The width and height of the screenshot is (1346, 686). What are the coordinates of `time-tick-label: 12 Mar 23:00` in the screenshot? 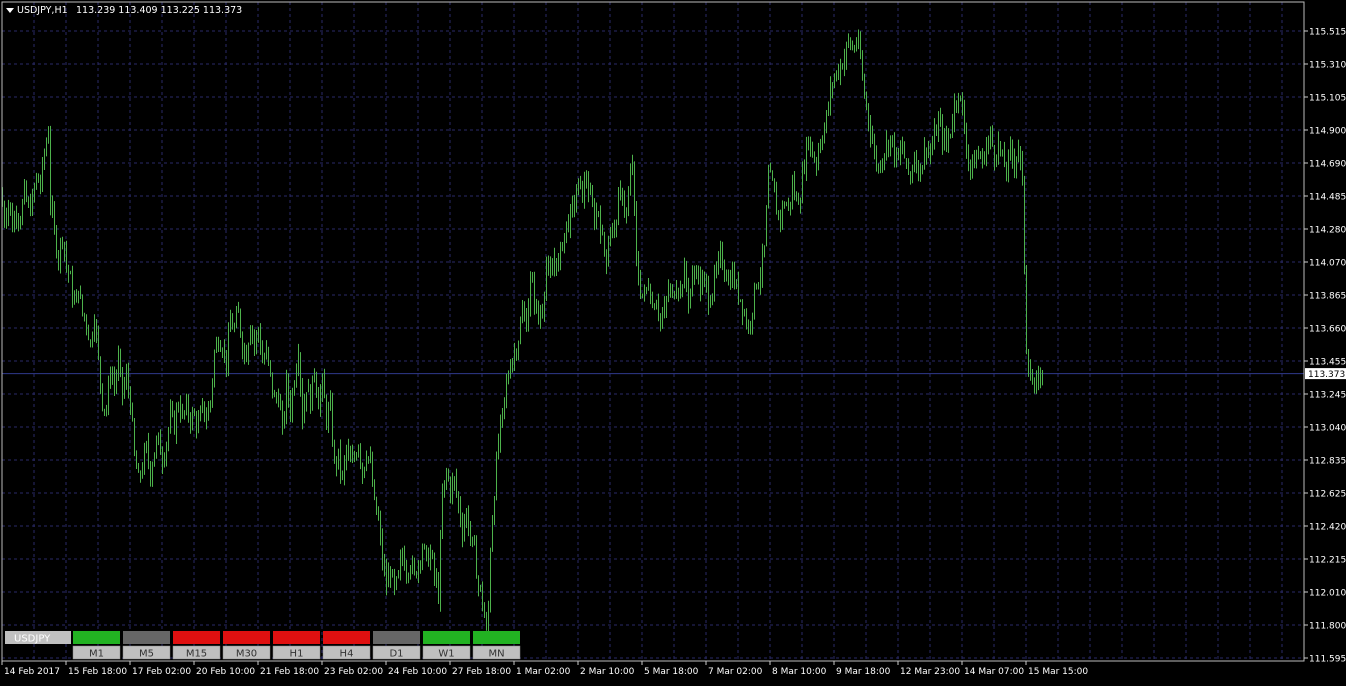 It's located at (930, 672).